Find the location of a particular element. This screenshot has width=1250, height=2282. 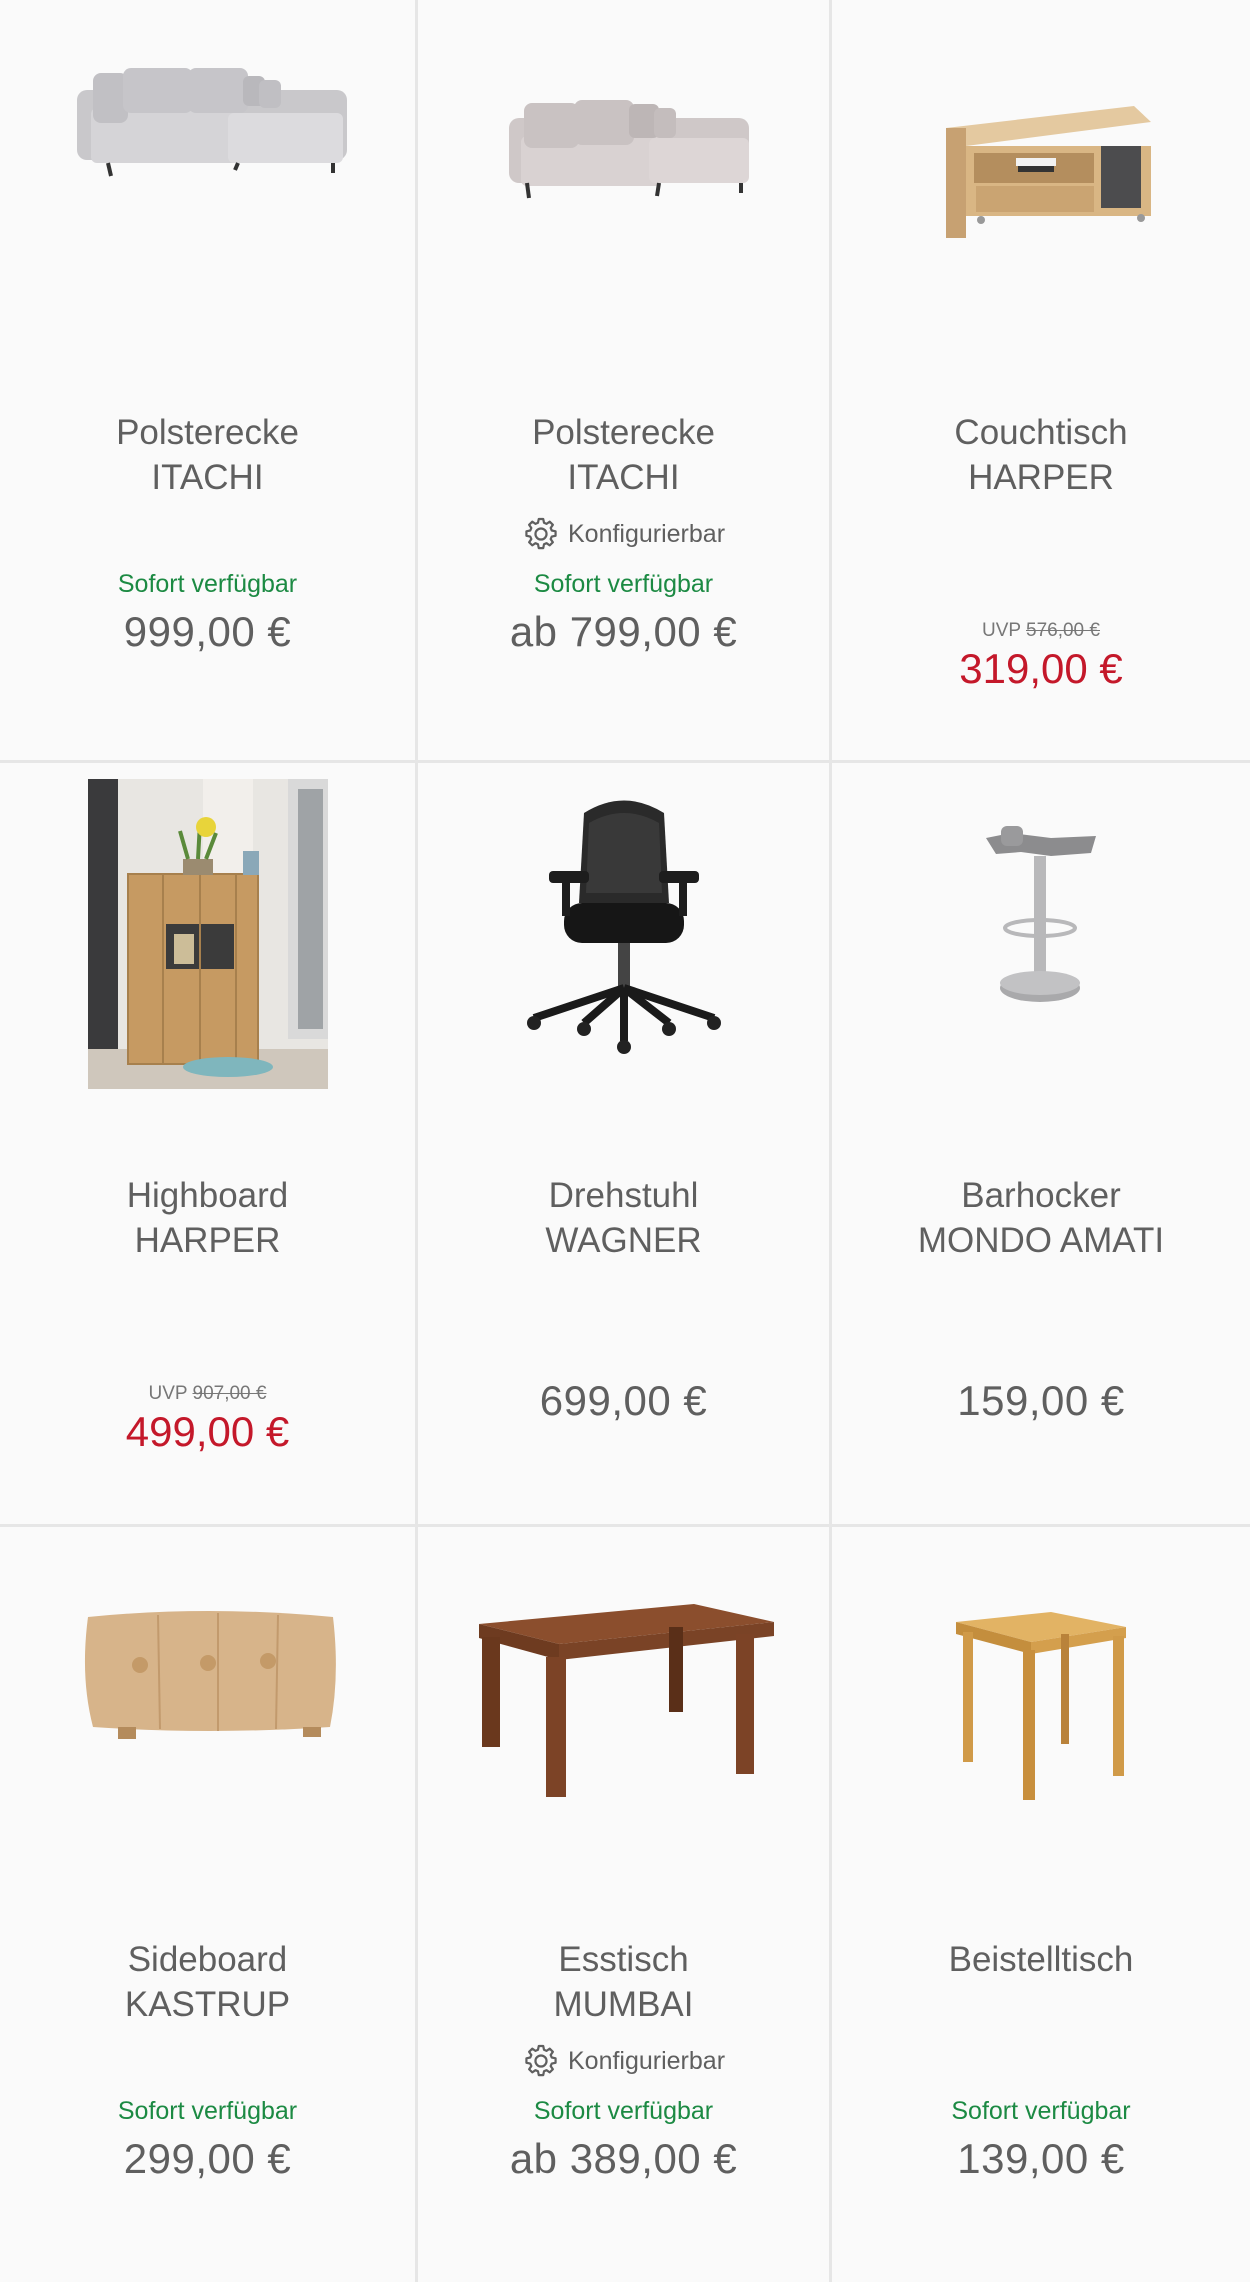

product-name-line1: Sideboard is located at coordinates (207, 1959).